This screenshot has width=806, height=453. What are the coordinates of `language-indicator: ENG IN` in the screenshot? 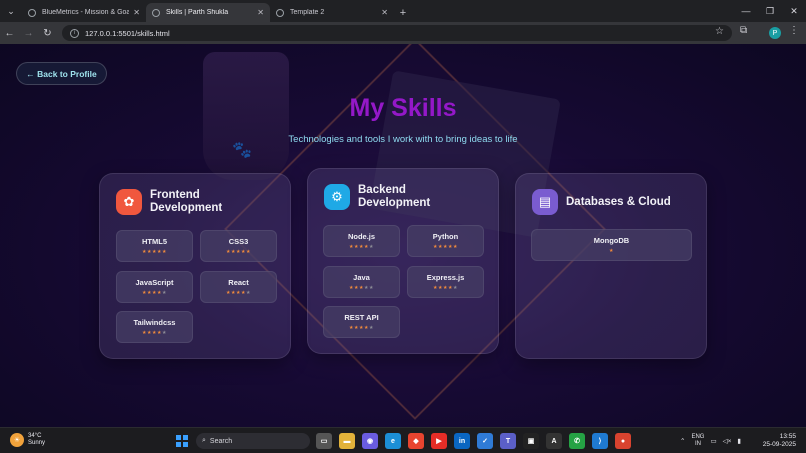 It's located at (697, 441).